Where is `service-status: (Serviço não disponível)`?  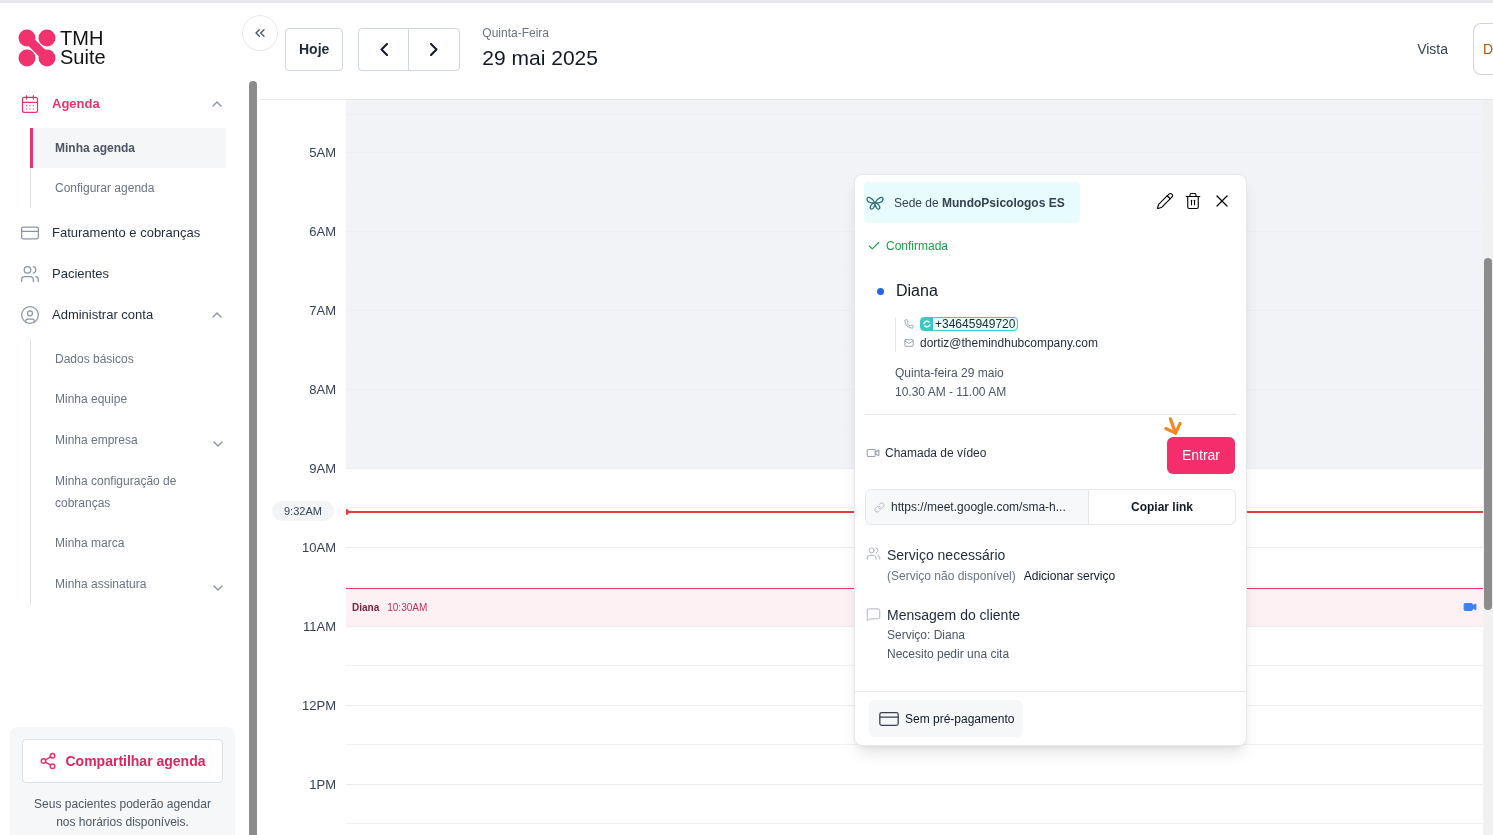
service-status: (Serviço não disponível) is located at coordinates (951, 576).